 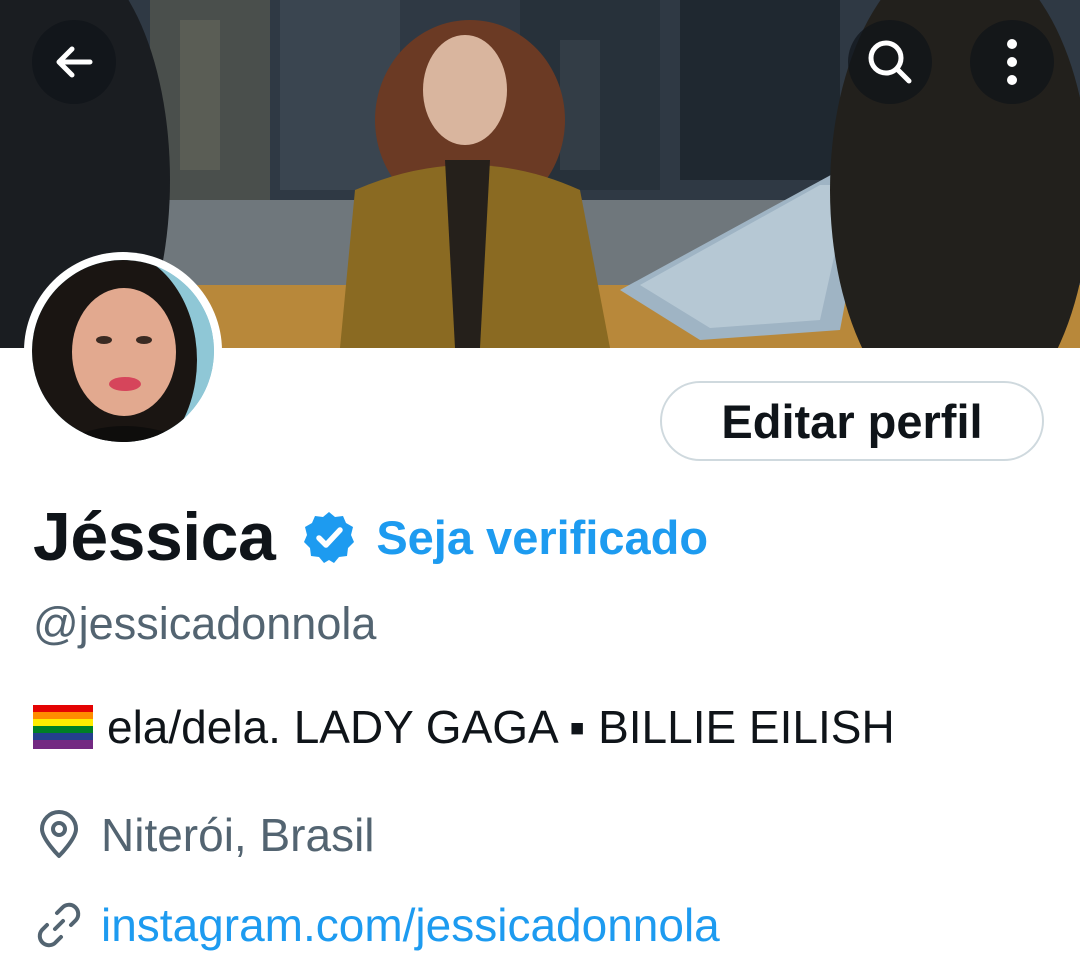 I want to click on edit-profile-label: Editar perfil, so click(x=852, y=421).